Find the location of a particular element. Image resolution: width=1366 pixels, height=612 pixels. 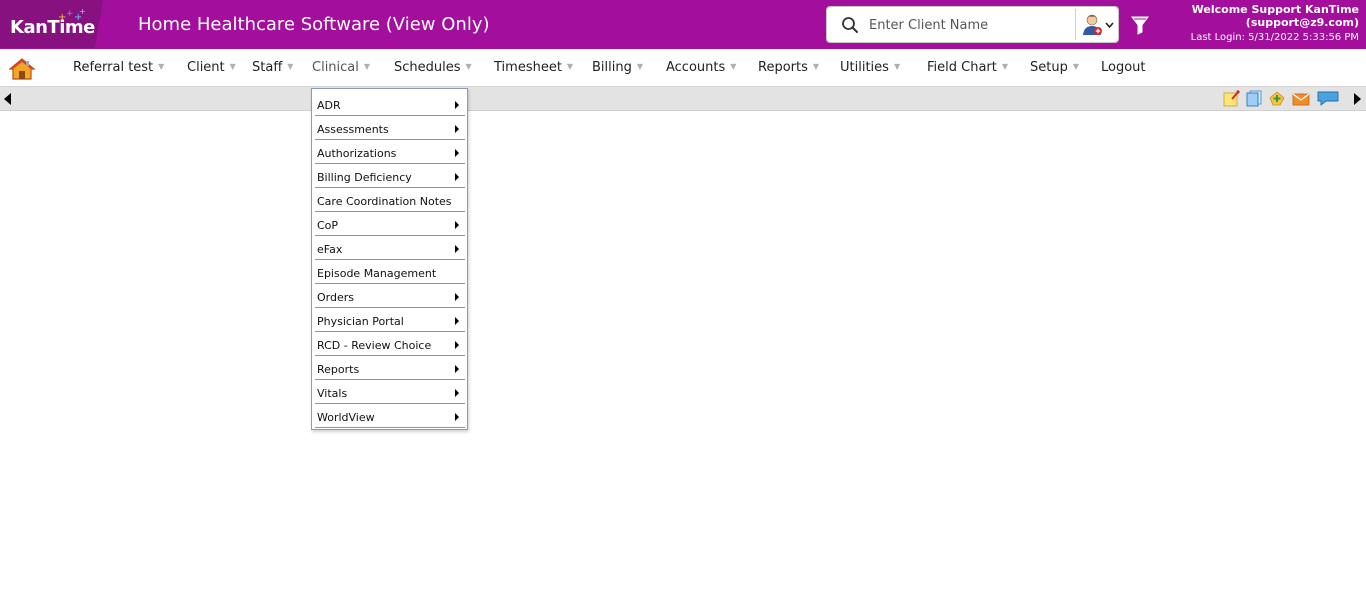

nav-reports: Reports ▼ is located at coordinates (788, 67).